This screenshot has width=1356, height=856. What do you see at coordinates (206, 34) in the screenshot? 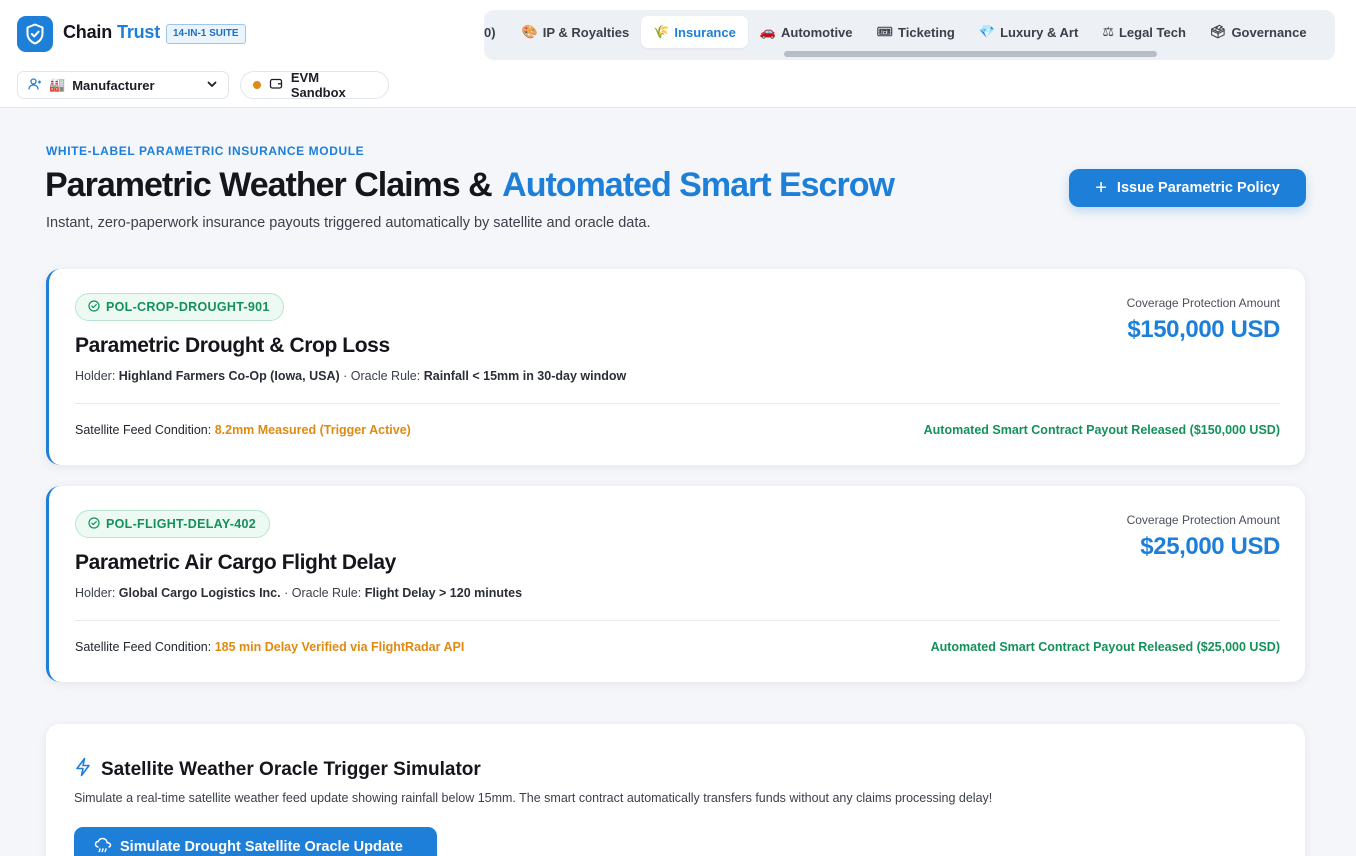
I see `suite-badge: 14-IN-1 SUITE` at bounding box center [206, 34].